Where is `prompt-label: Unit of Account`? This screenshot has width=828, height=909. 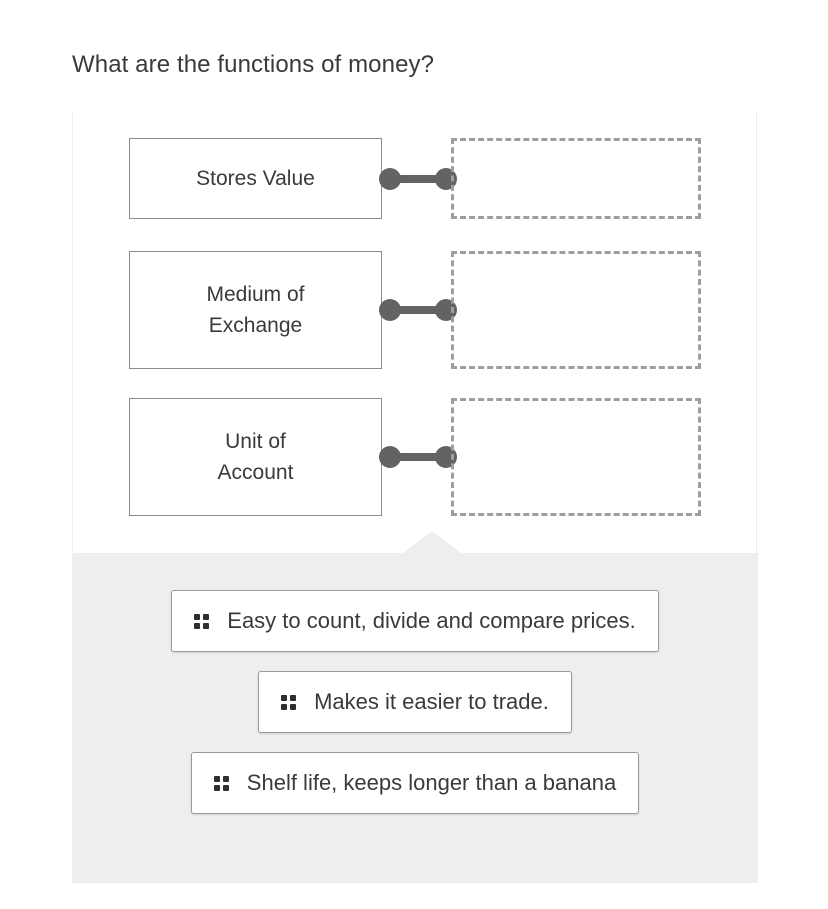 prompt-label: Unit of Account is located at coordinates (255, 457).